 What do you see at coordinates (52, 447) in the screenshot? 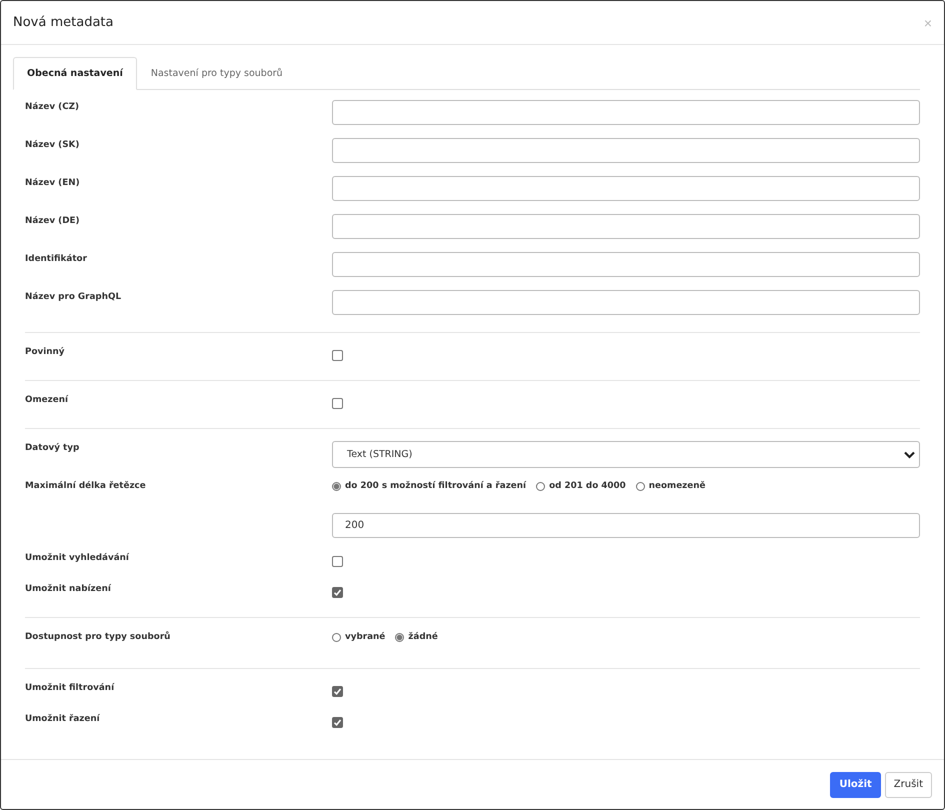
I see `field-label: Datový typ` at bounding box center [52, 447].